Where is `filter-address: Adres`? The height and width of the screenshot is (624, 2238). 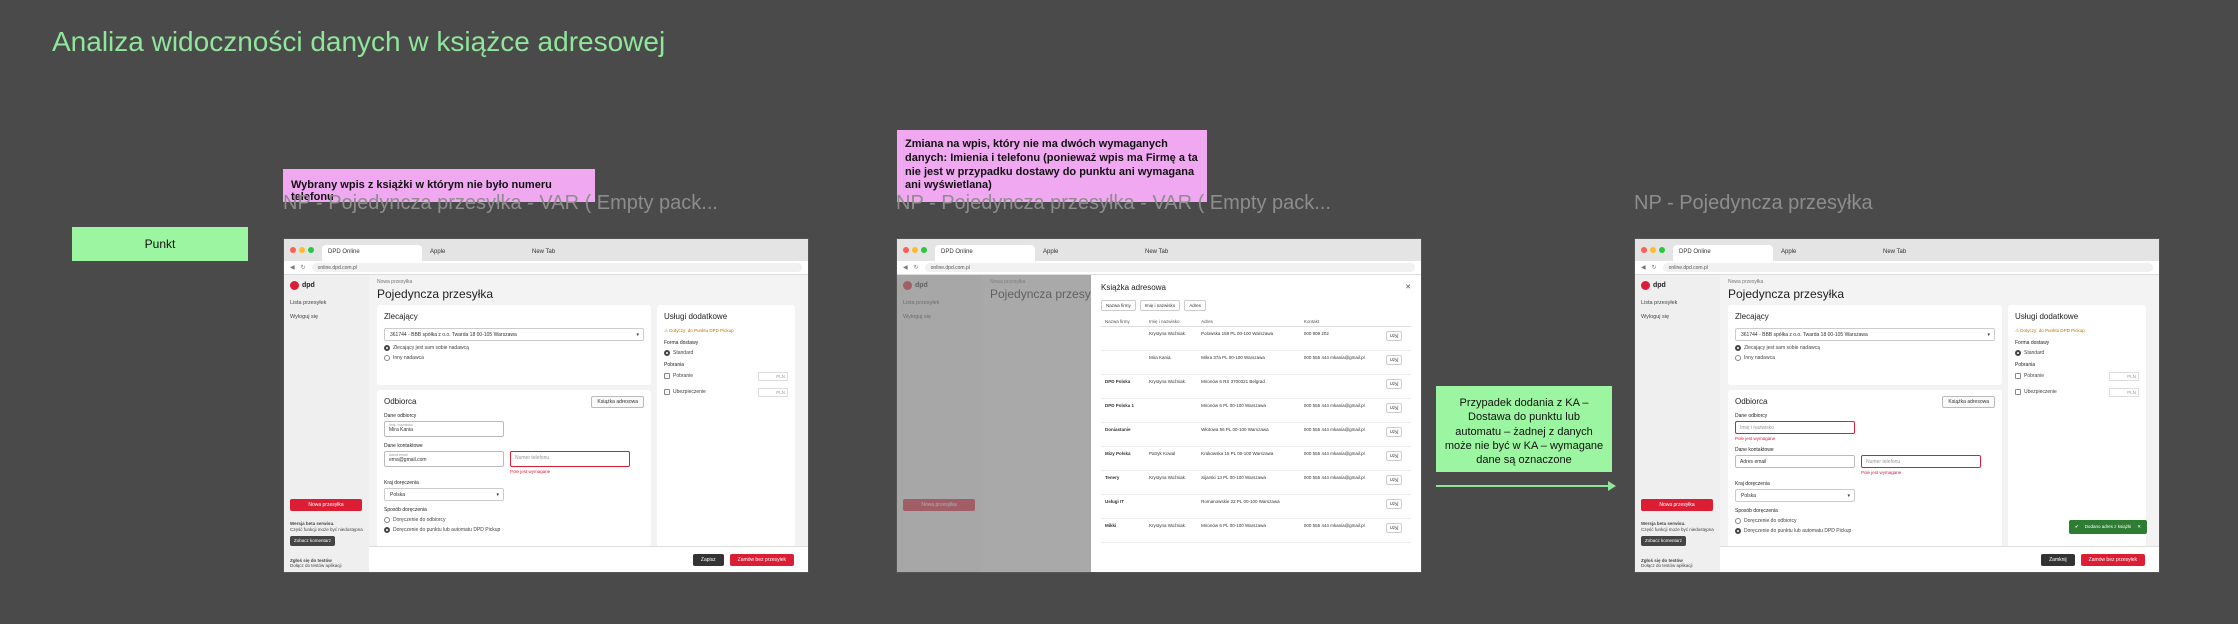 filter-address: Adres is located at coordinates (1195, 305).